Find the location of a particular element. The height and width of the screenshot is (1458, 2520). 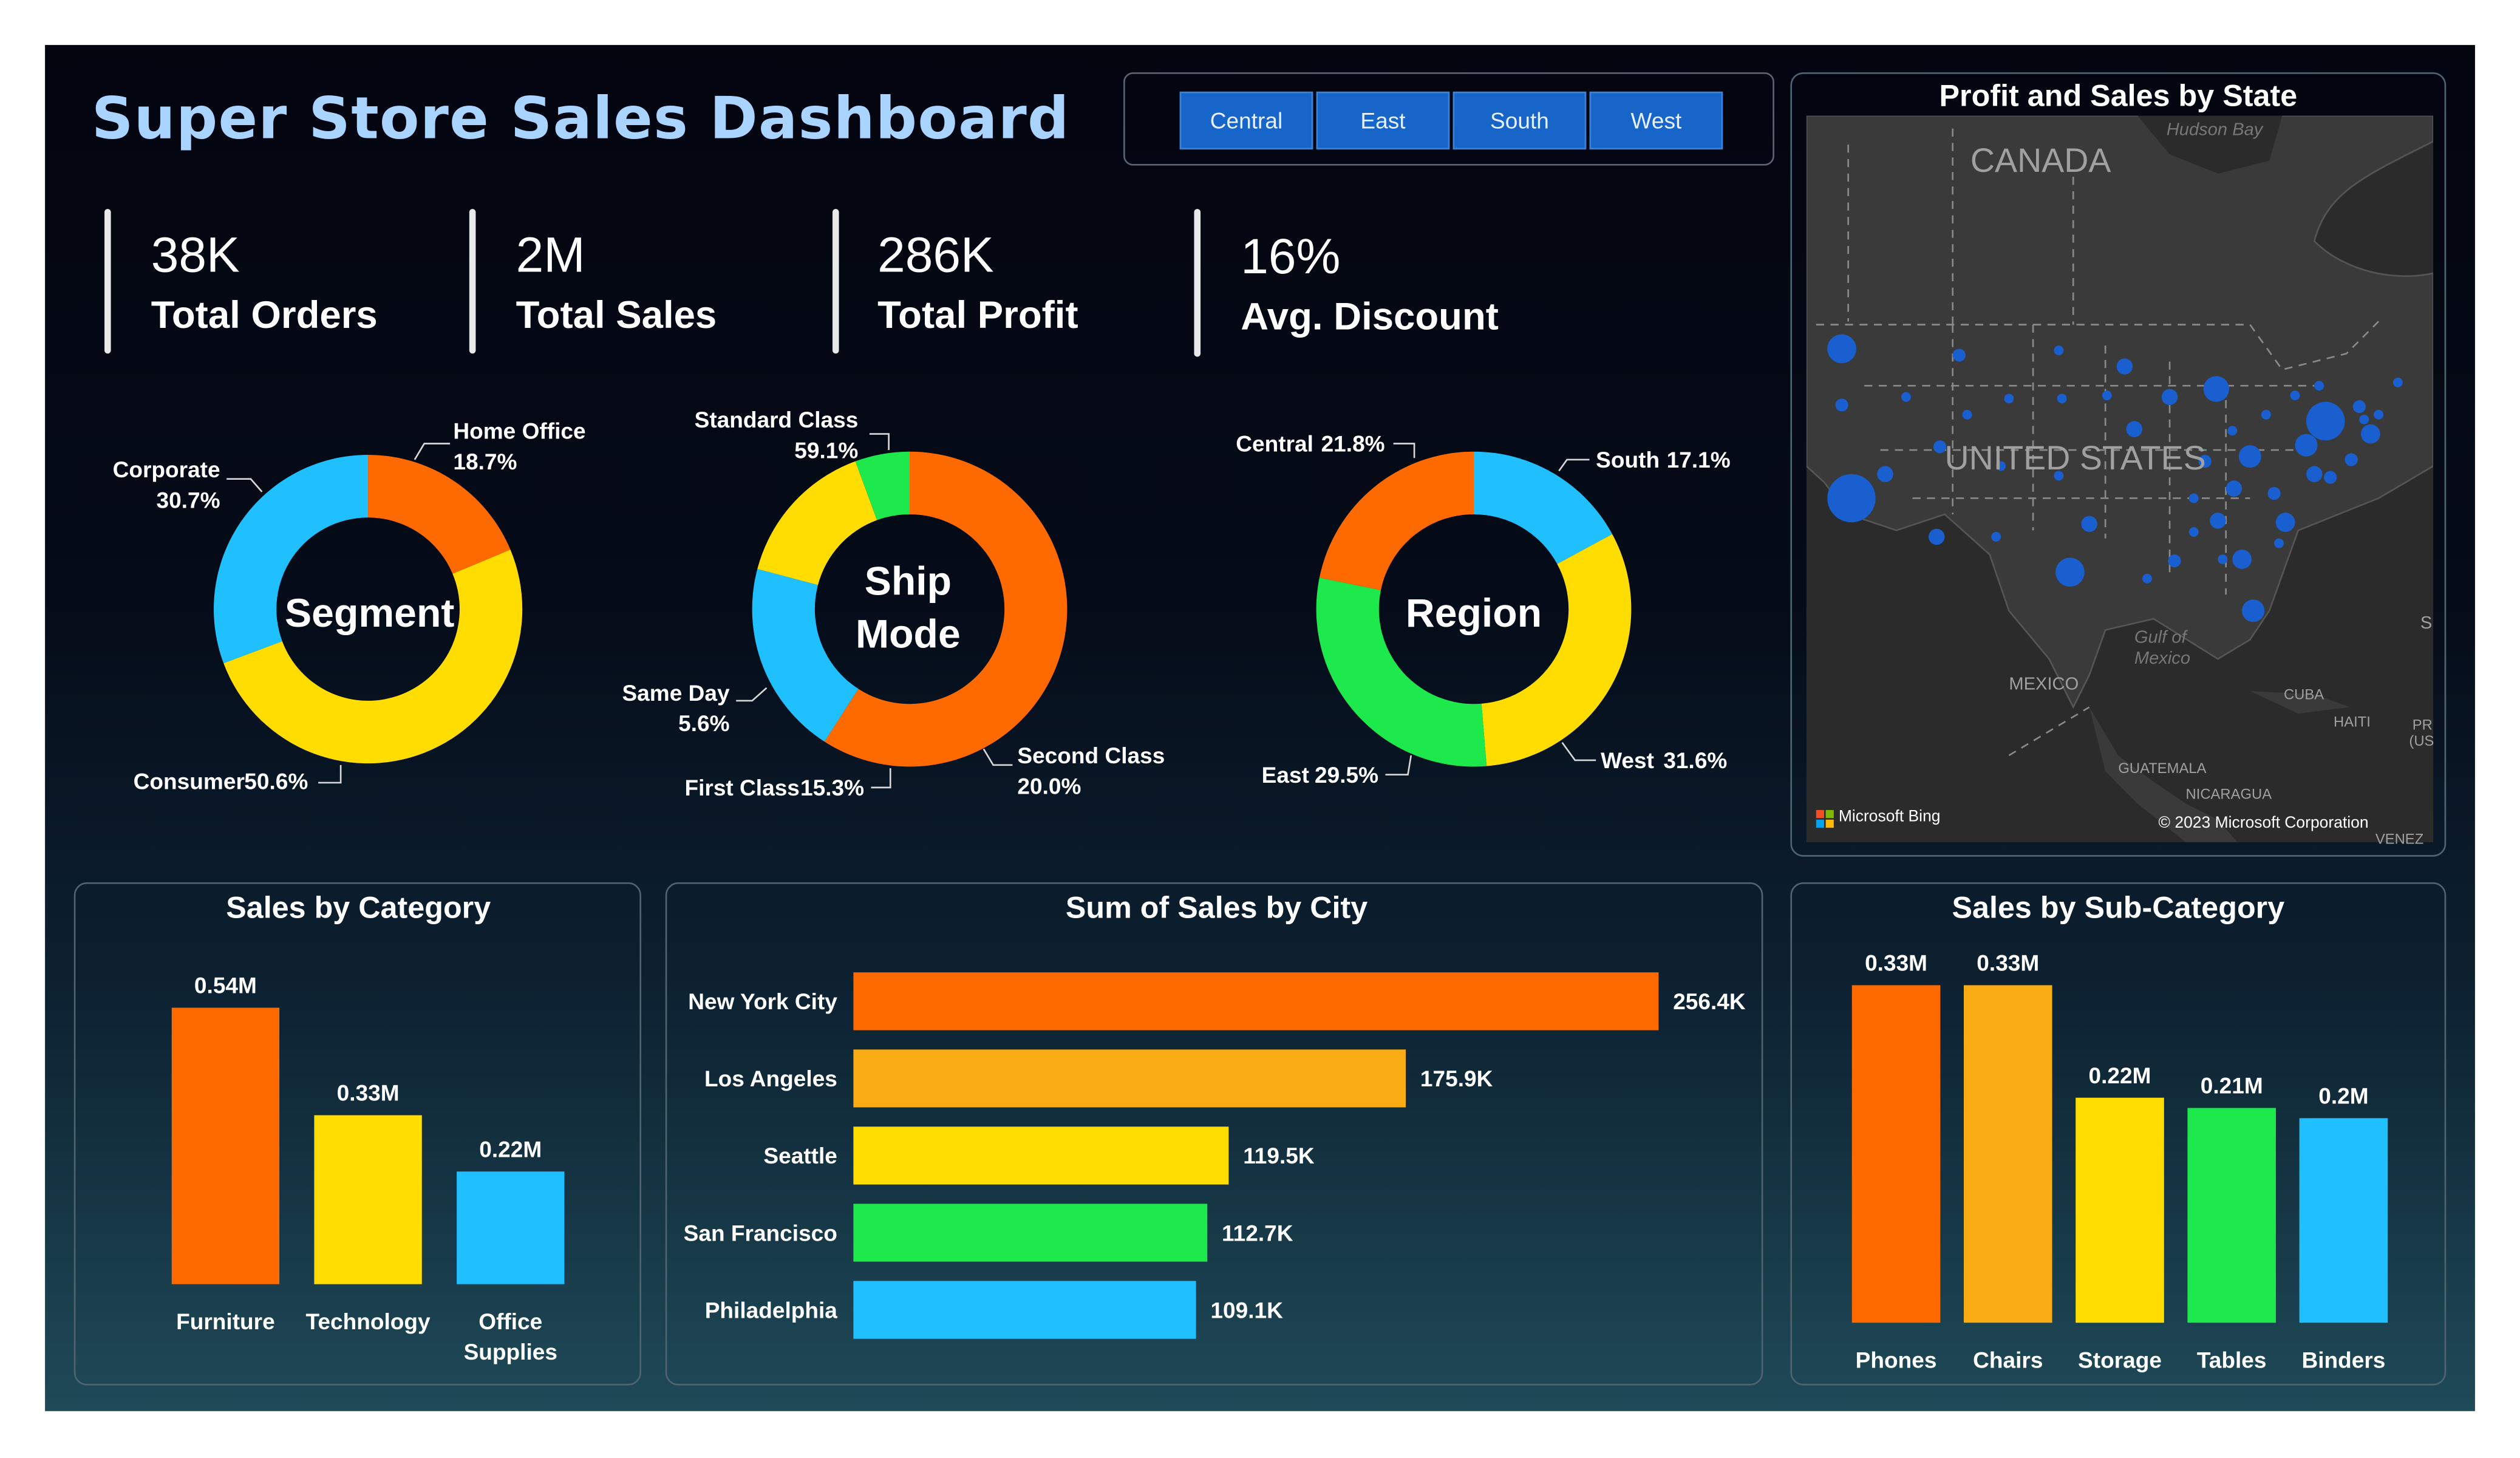

bar-chairs is located at coordinates (2008, 1154).